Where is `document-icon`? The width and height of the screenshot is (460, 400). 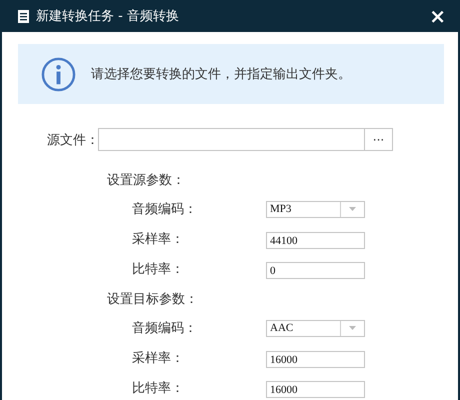
document-icon is located at coordinates (23, 16).